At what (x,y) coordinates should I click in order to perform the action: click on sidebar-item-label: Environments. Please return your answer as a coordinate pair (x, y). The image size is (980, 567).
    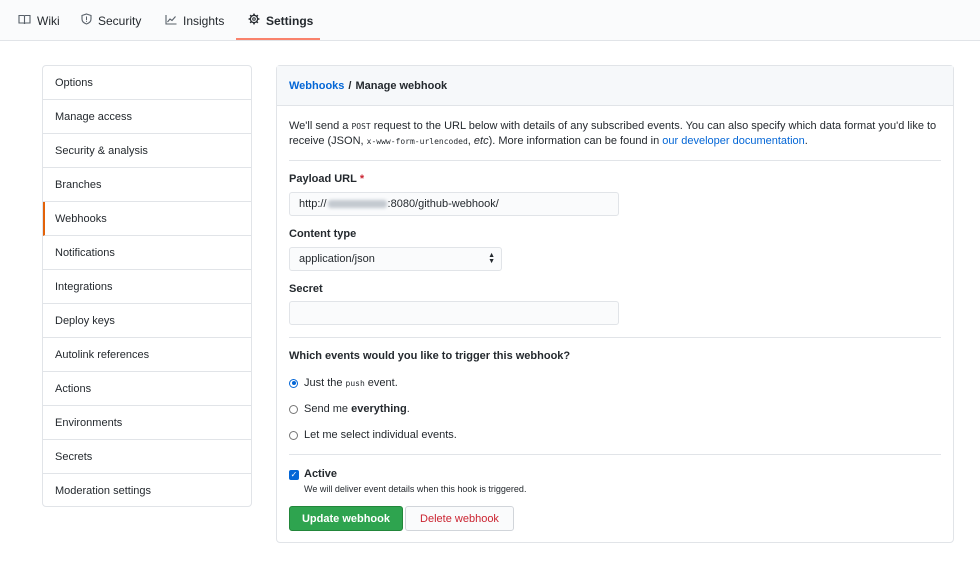
    Looking at the image, I should click on (89, 422).